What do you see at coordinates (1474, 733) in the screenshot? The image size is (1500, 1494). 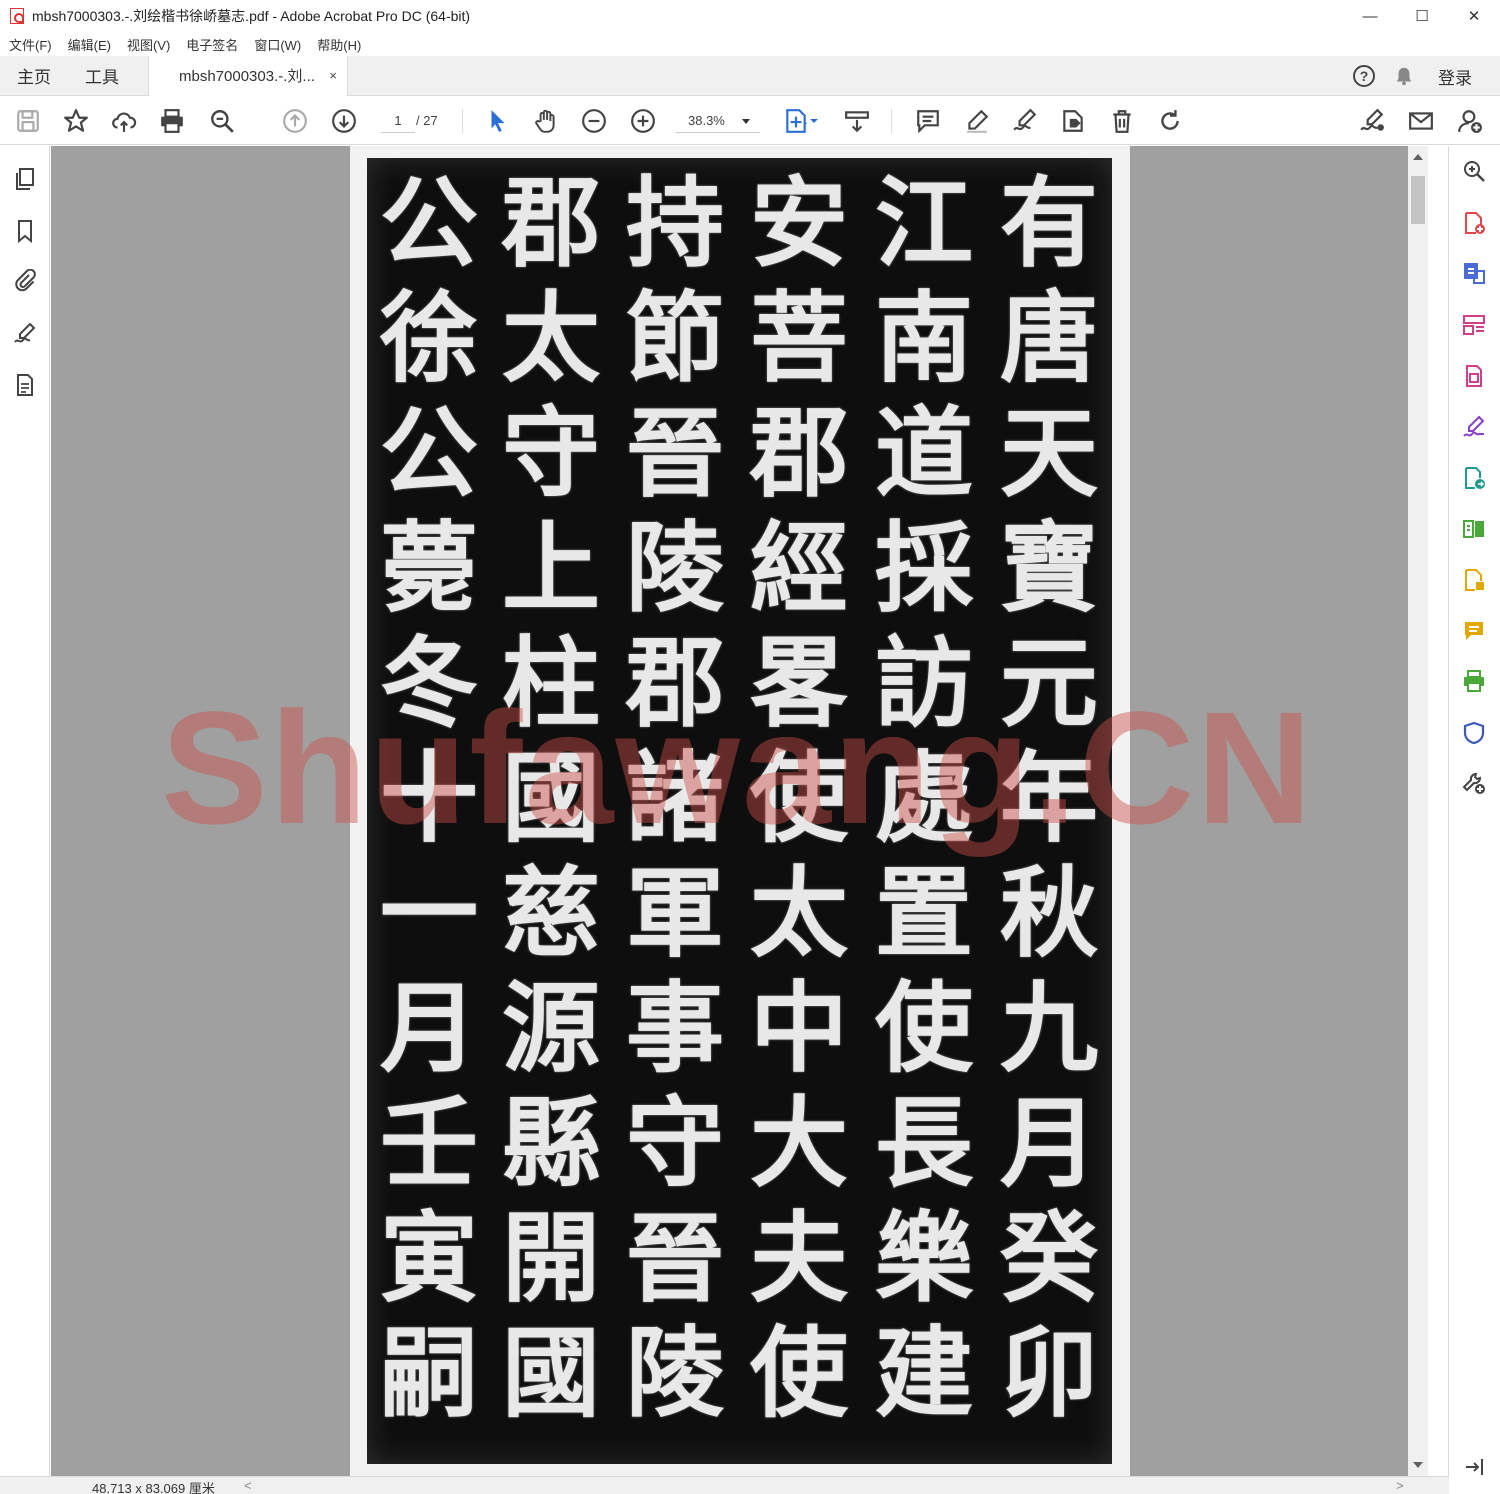 I see `protect-shield-icon` at bounding box center [1474, 733].